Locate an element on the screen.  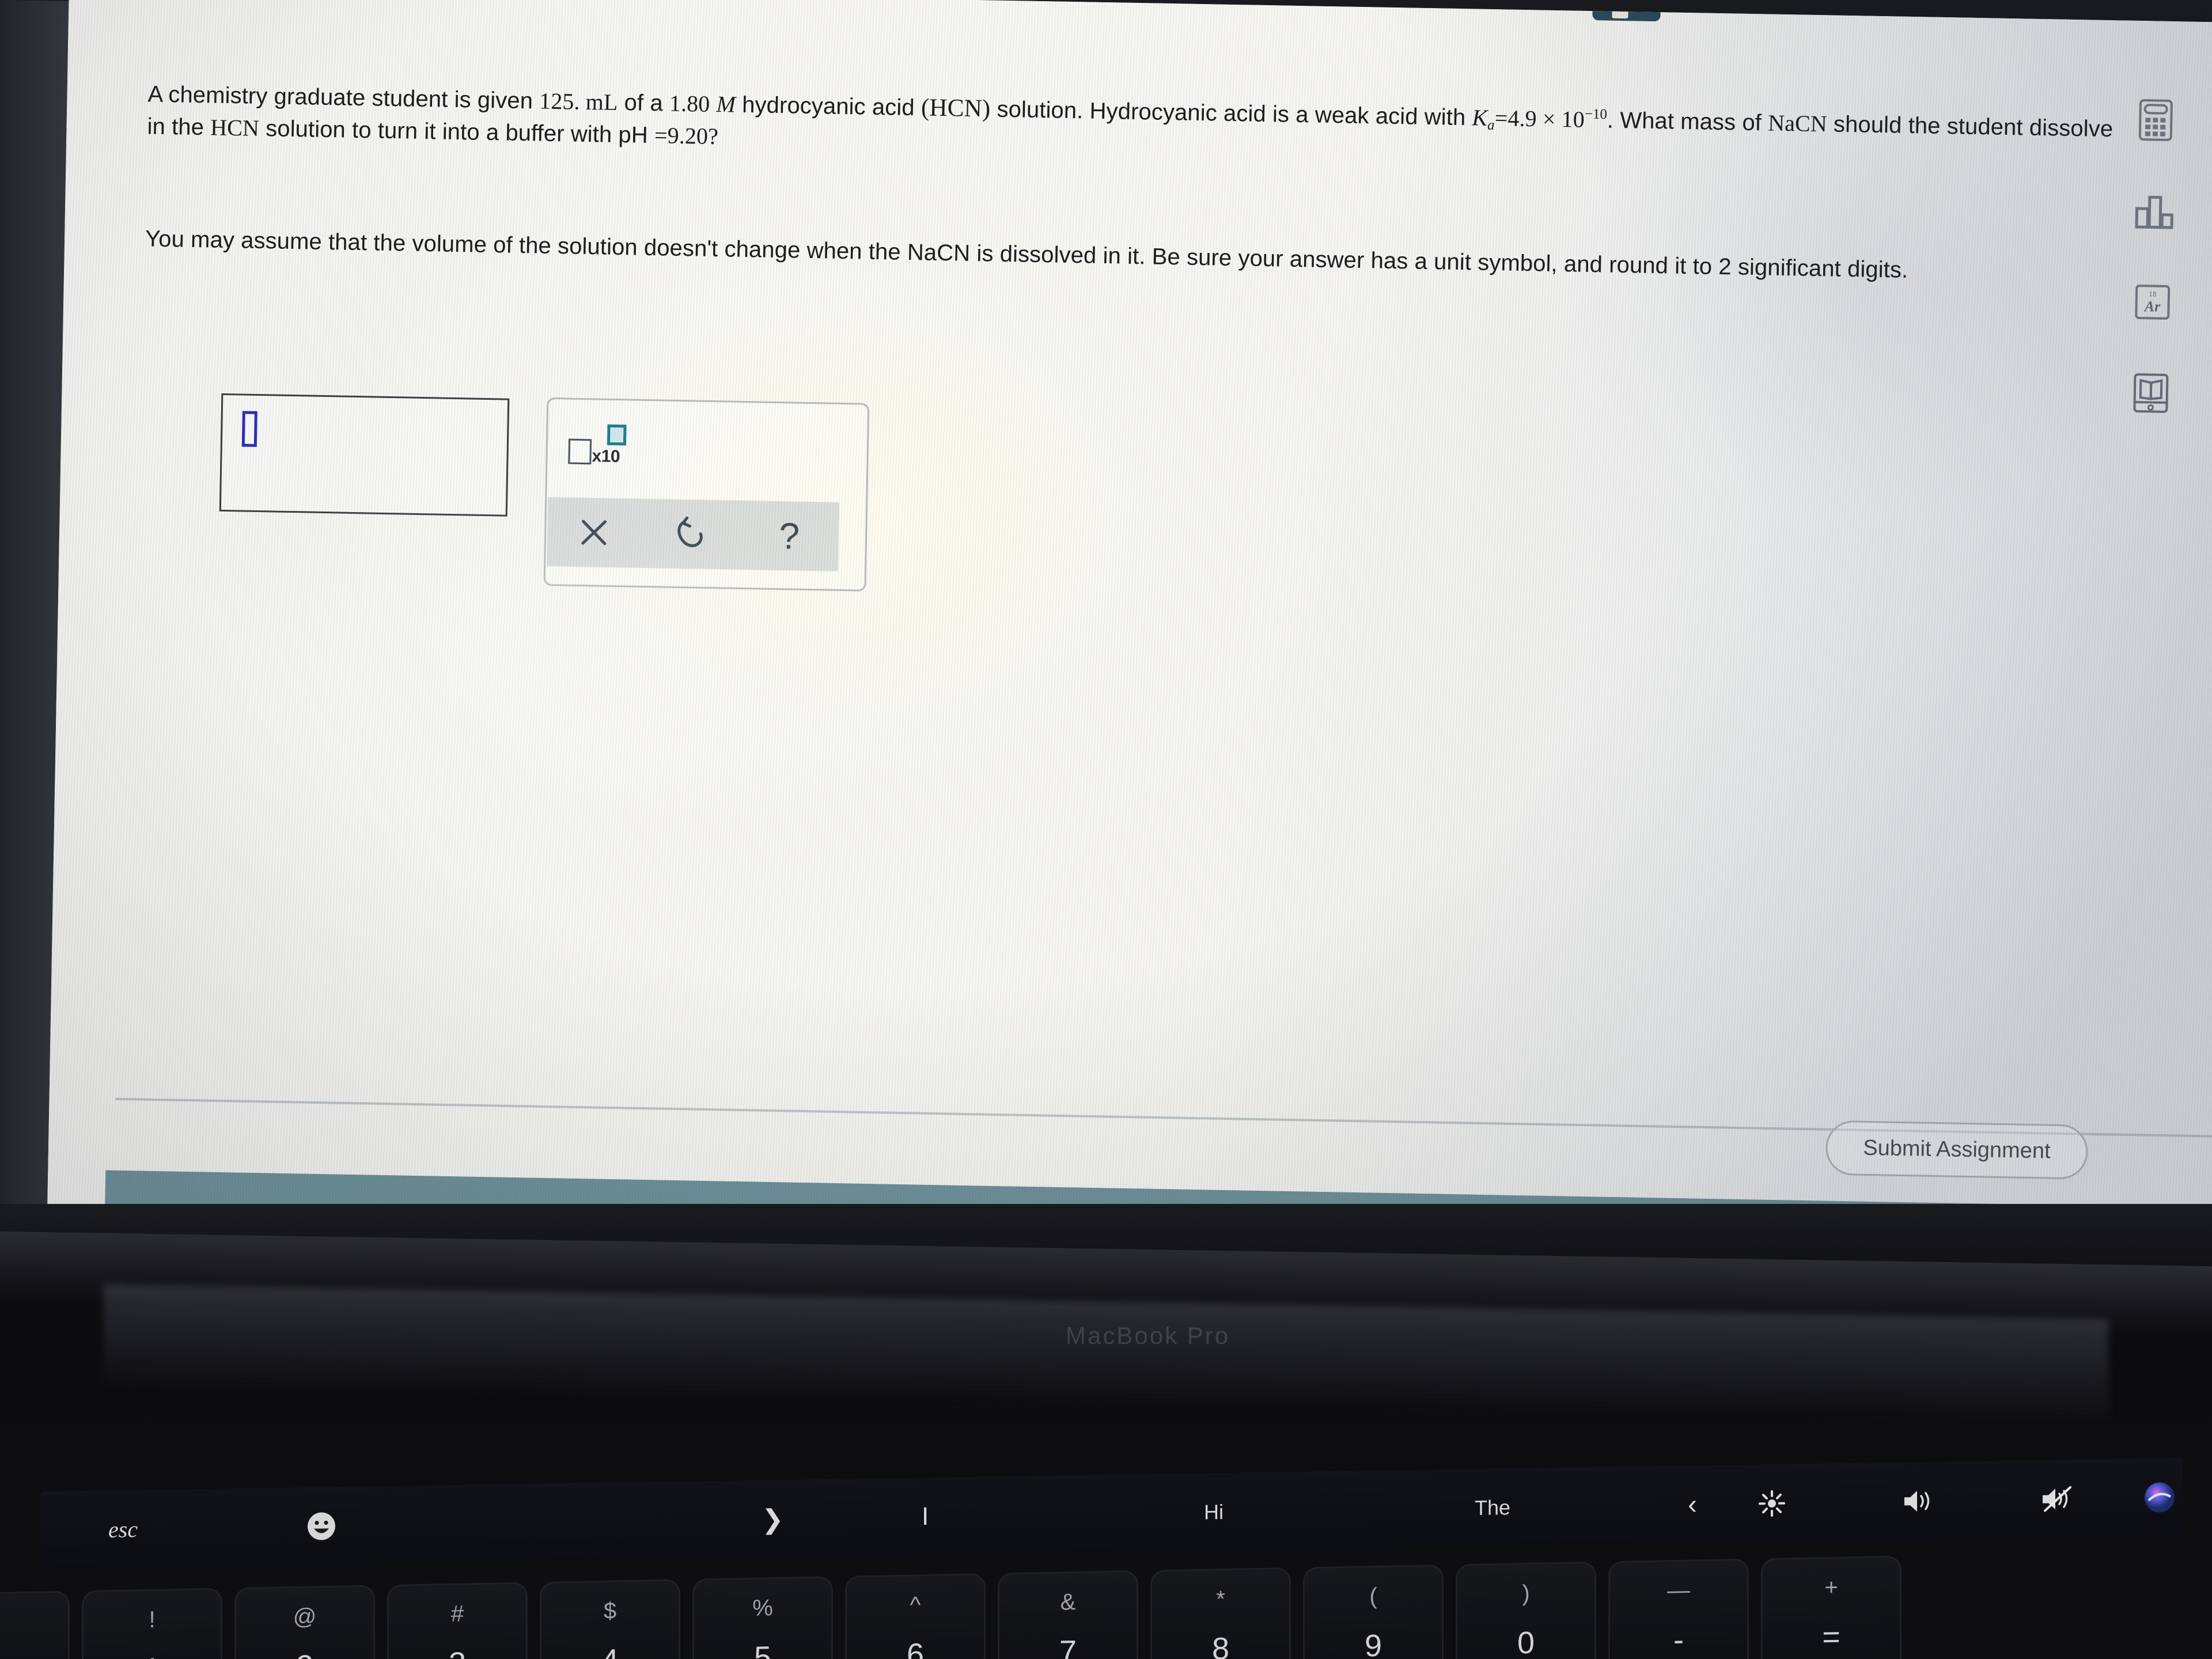
q-text-3: hydrocyanic acid is located at coordinates (828, 106).